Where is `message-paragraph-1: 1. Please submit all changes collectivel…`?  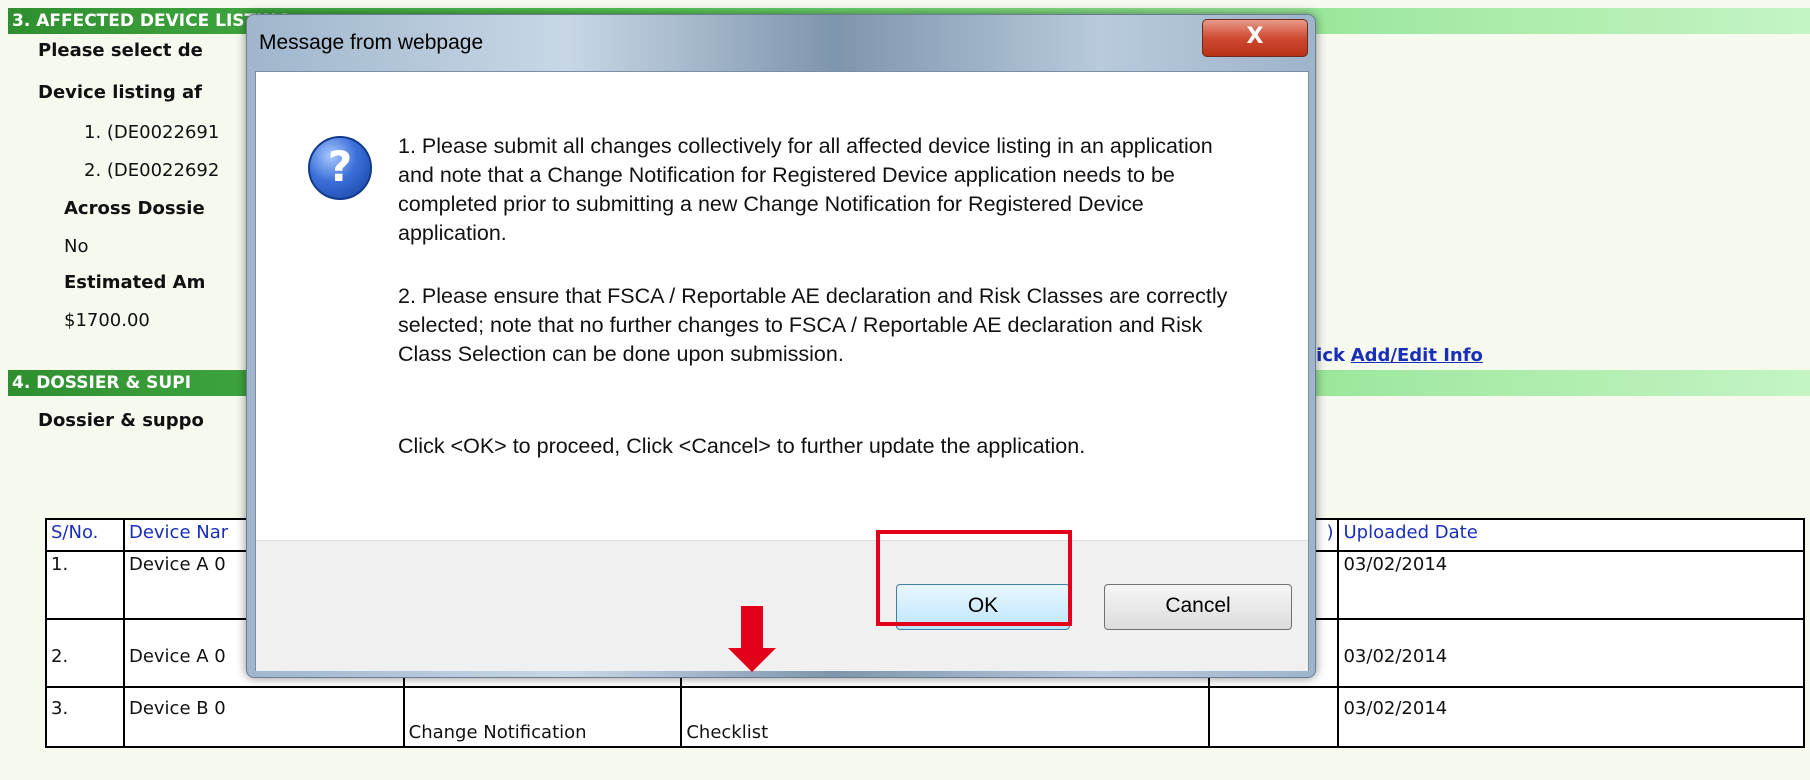 message-paragraph-1: 1. Please submit all changes collectivel… is located at coordinates (805, 189).